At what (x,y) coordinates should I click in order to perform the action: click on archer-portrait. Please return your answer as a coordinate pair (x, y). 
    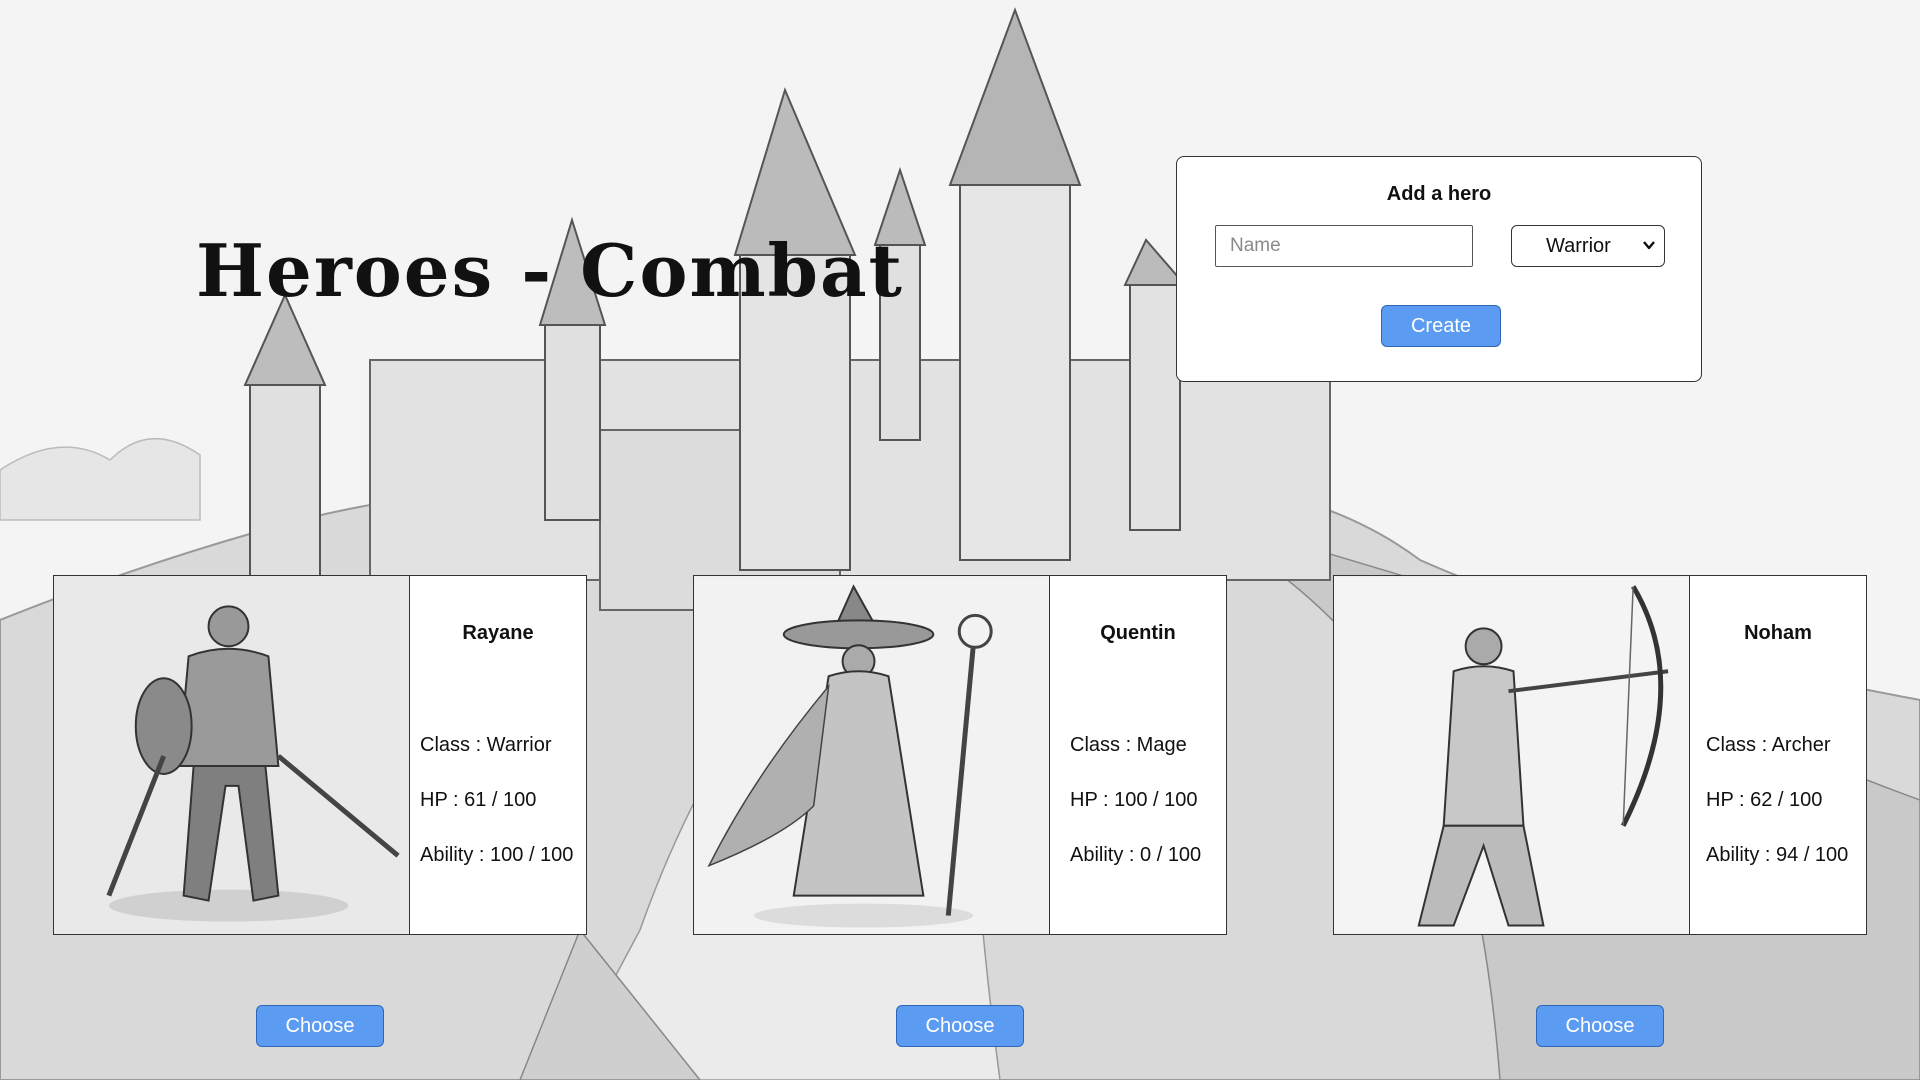
    Looking at the image, I should click on (1512, 755).